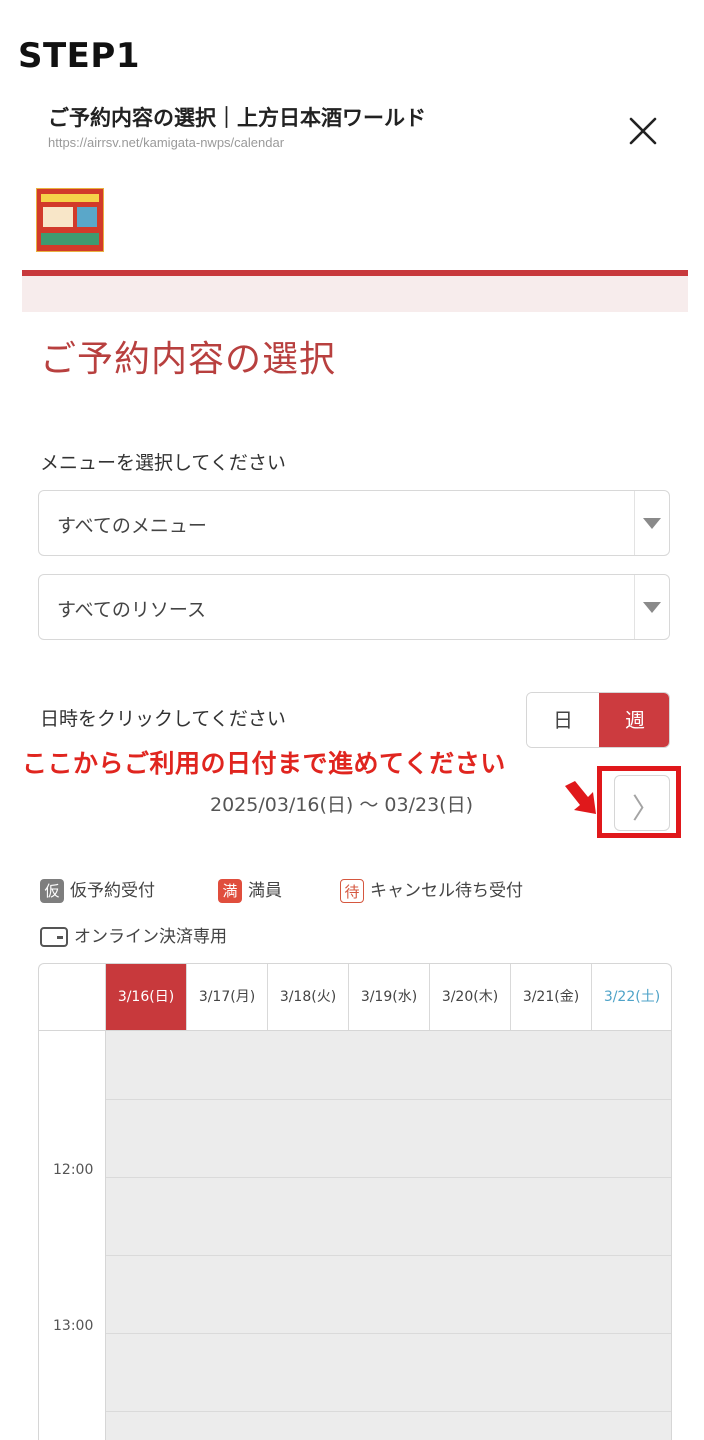 Image resolution: width=704 pixels, height=1440 pixels. What do you see at coordinates (226, 997) in the screenshot?
I see `day-header: 3/17(月)` at bounding box center [226, 997].